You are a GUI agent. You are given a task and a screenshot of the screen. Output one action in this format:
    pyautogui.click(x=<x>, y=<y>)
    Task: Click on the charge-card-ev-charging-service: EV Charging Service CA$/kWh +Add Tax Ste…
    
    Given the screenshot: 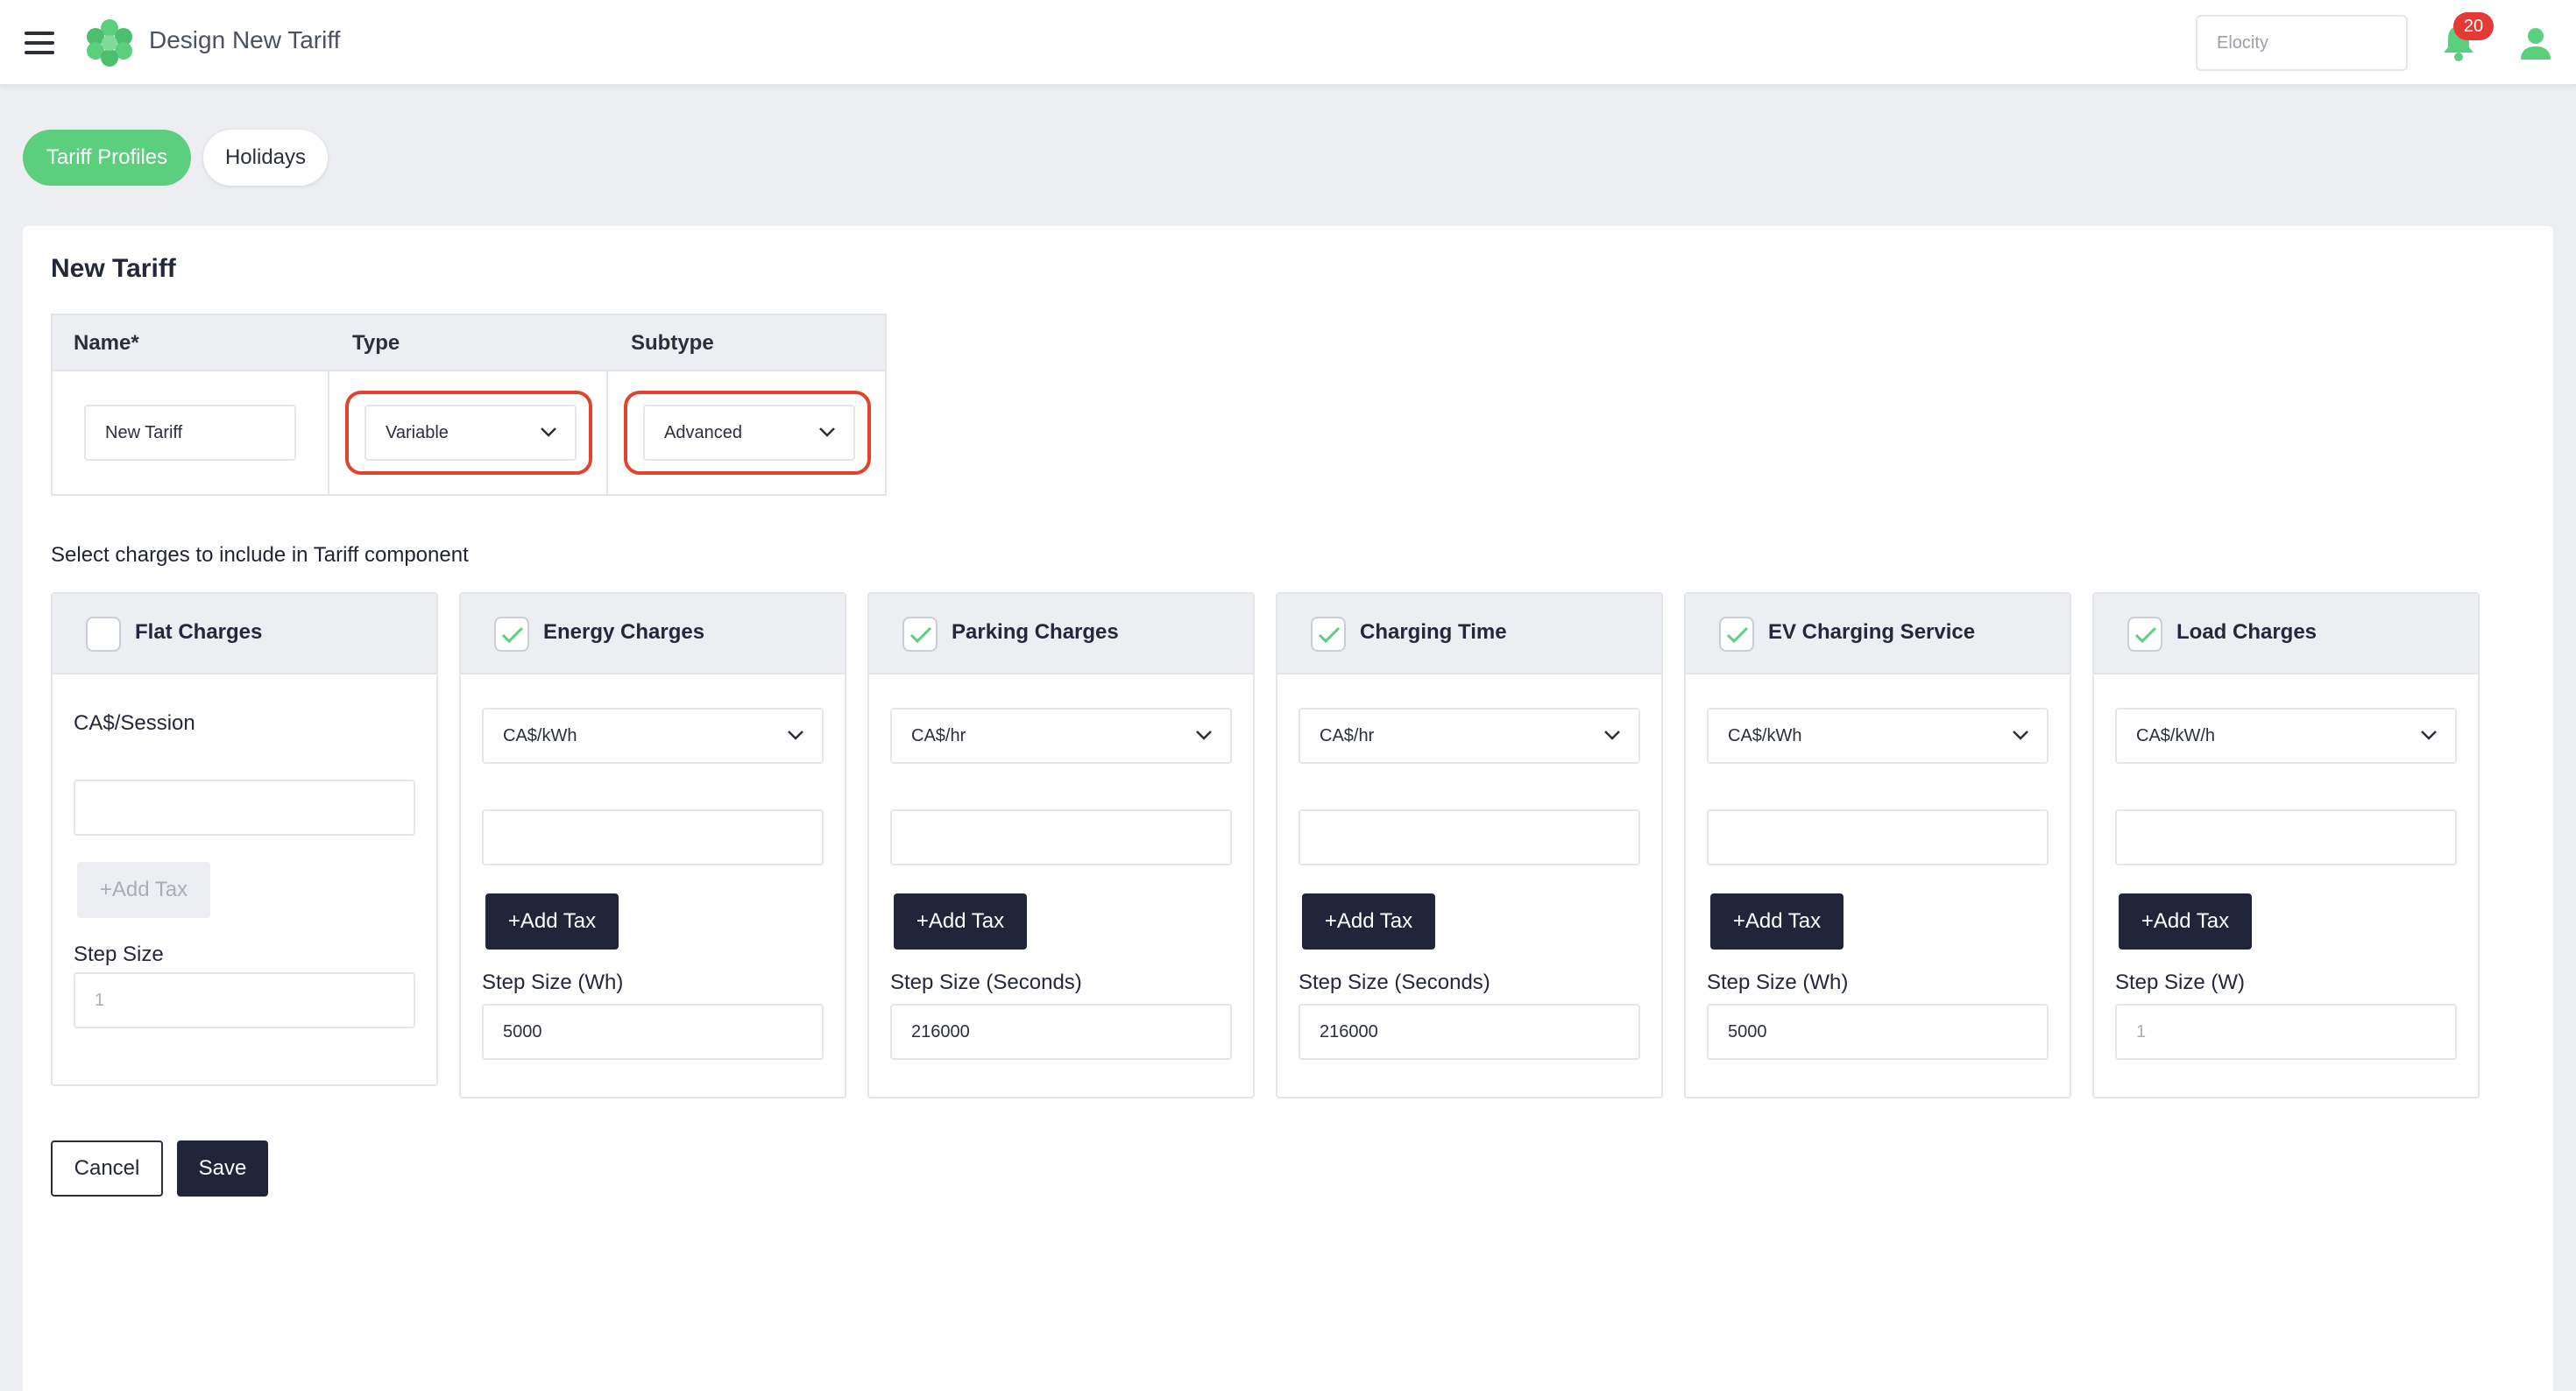 What is the action you would take?
    pyautogui.click(x=1877, y=845)
    